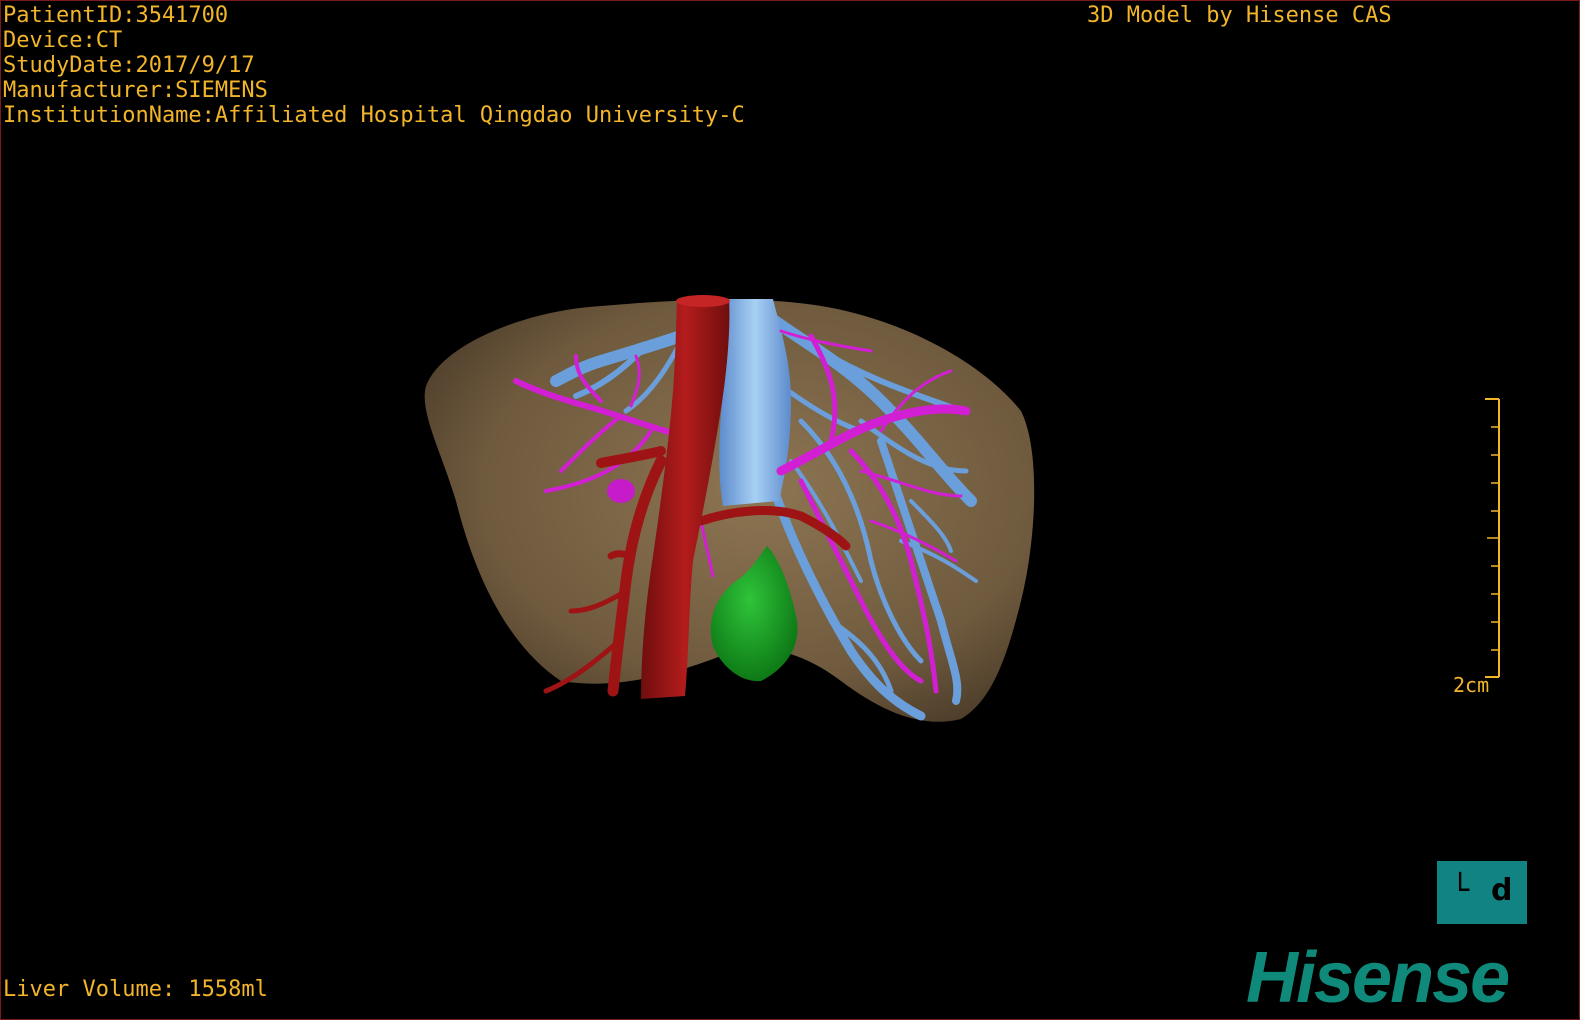 The image size is (1580, 1020). I want to click on portal-vein-junction, so click(621, 491).